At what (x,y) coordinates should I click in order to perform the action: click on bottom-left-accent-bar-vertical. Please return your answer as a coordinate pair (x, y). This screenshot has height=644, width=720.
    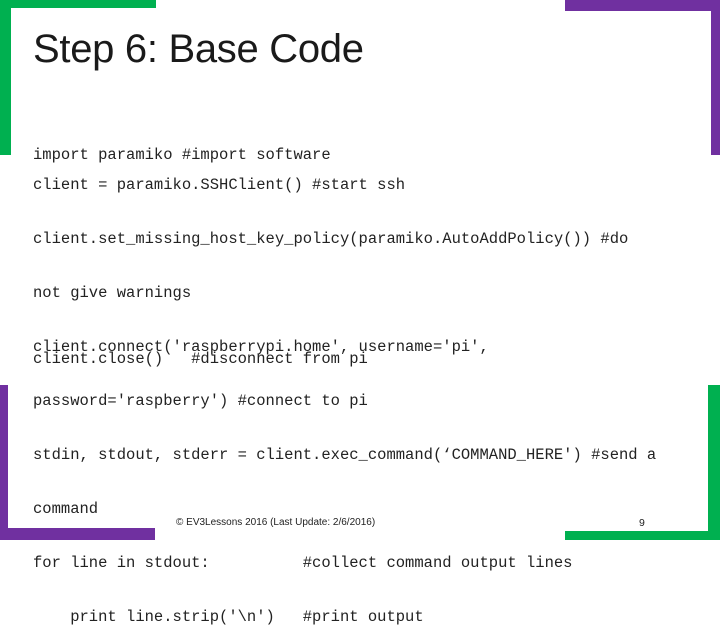
    Looking at the image, I should click on (4, 462).